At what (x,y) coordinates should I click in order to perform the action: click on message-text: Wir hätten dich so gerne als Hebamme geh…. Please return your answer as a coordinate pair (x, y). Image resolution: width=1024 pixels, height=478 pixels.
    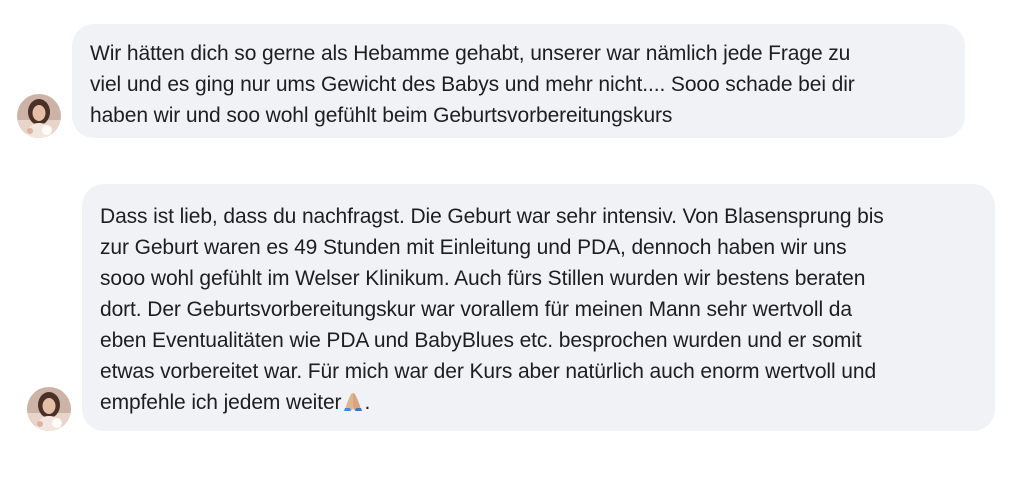
    Looking at the image, I should click on (472, 84).